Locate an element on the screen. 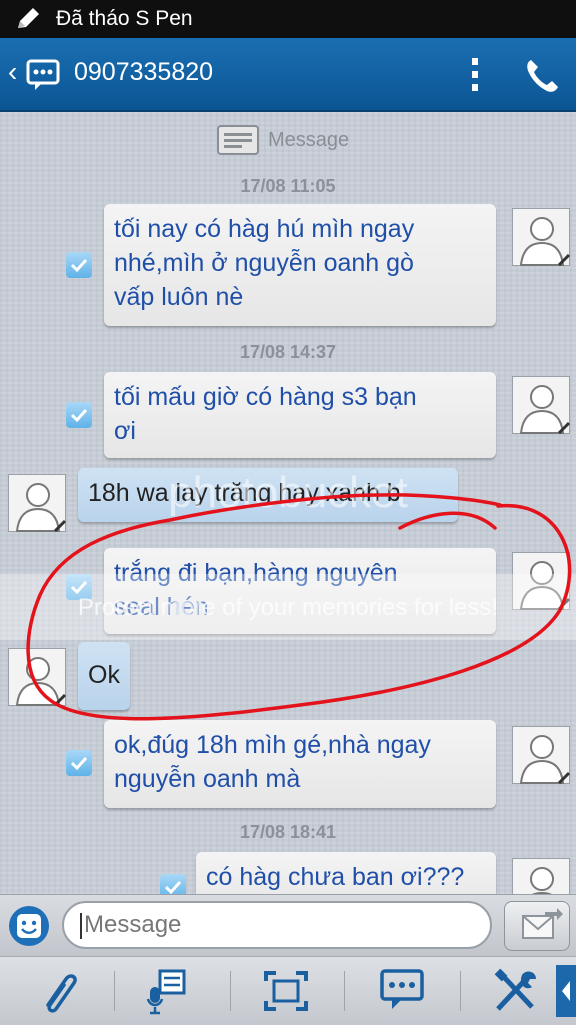  message-type-text: Message is located at coordinates (309, 140).